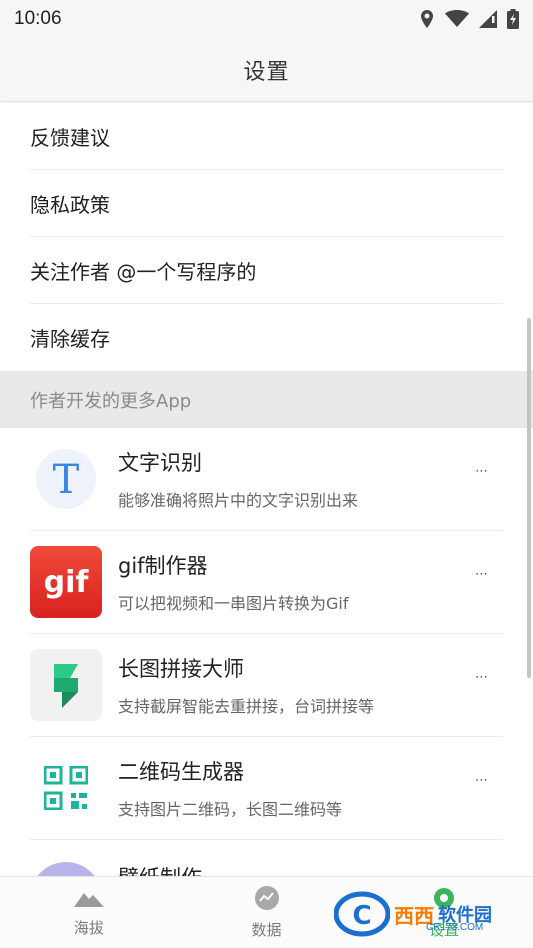  What do you see at coordinates (181, 772) in the screenshot?
I see `app-name: 二维码生成器` at bounding box center [181, 772].